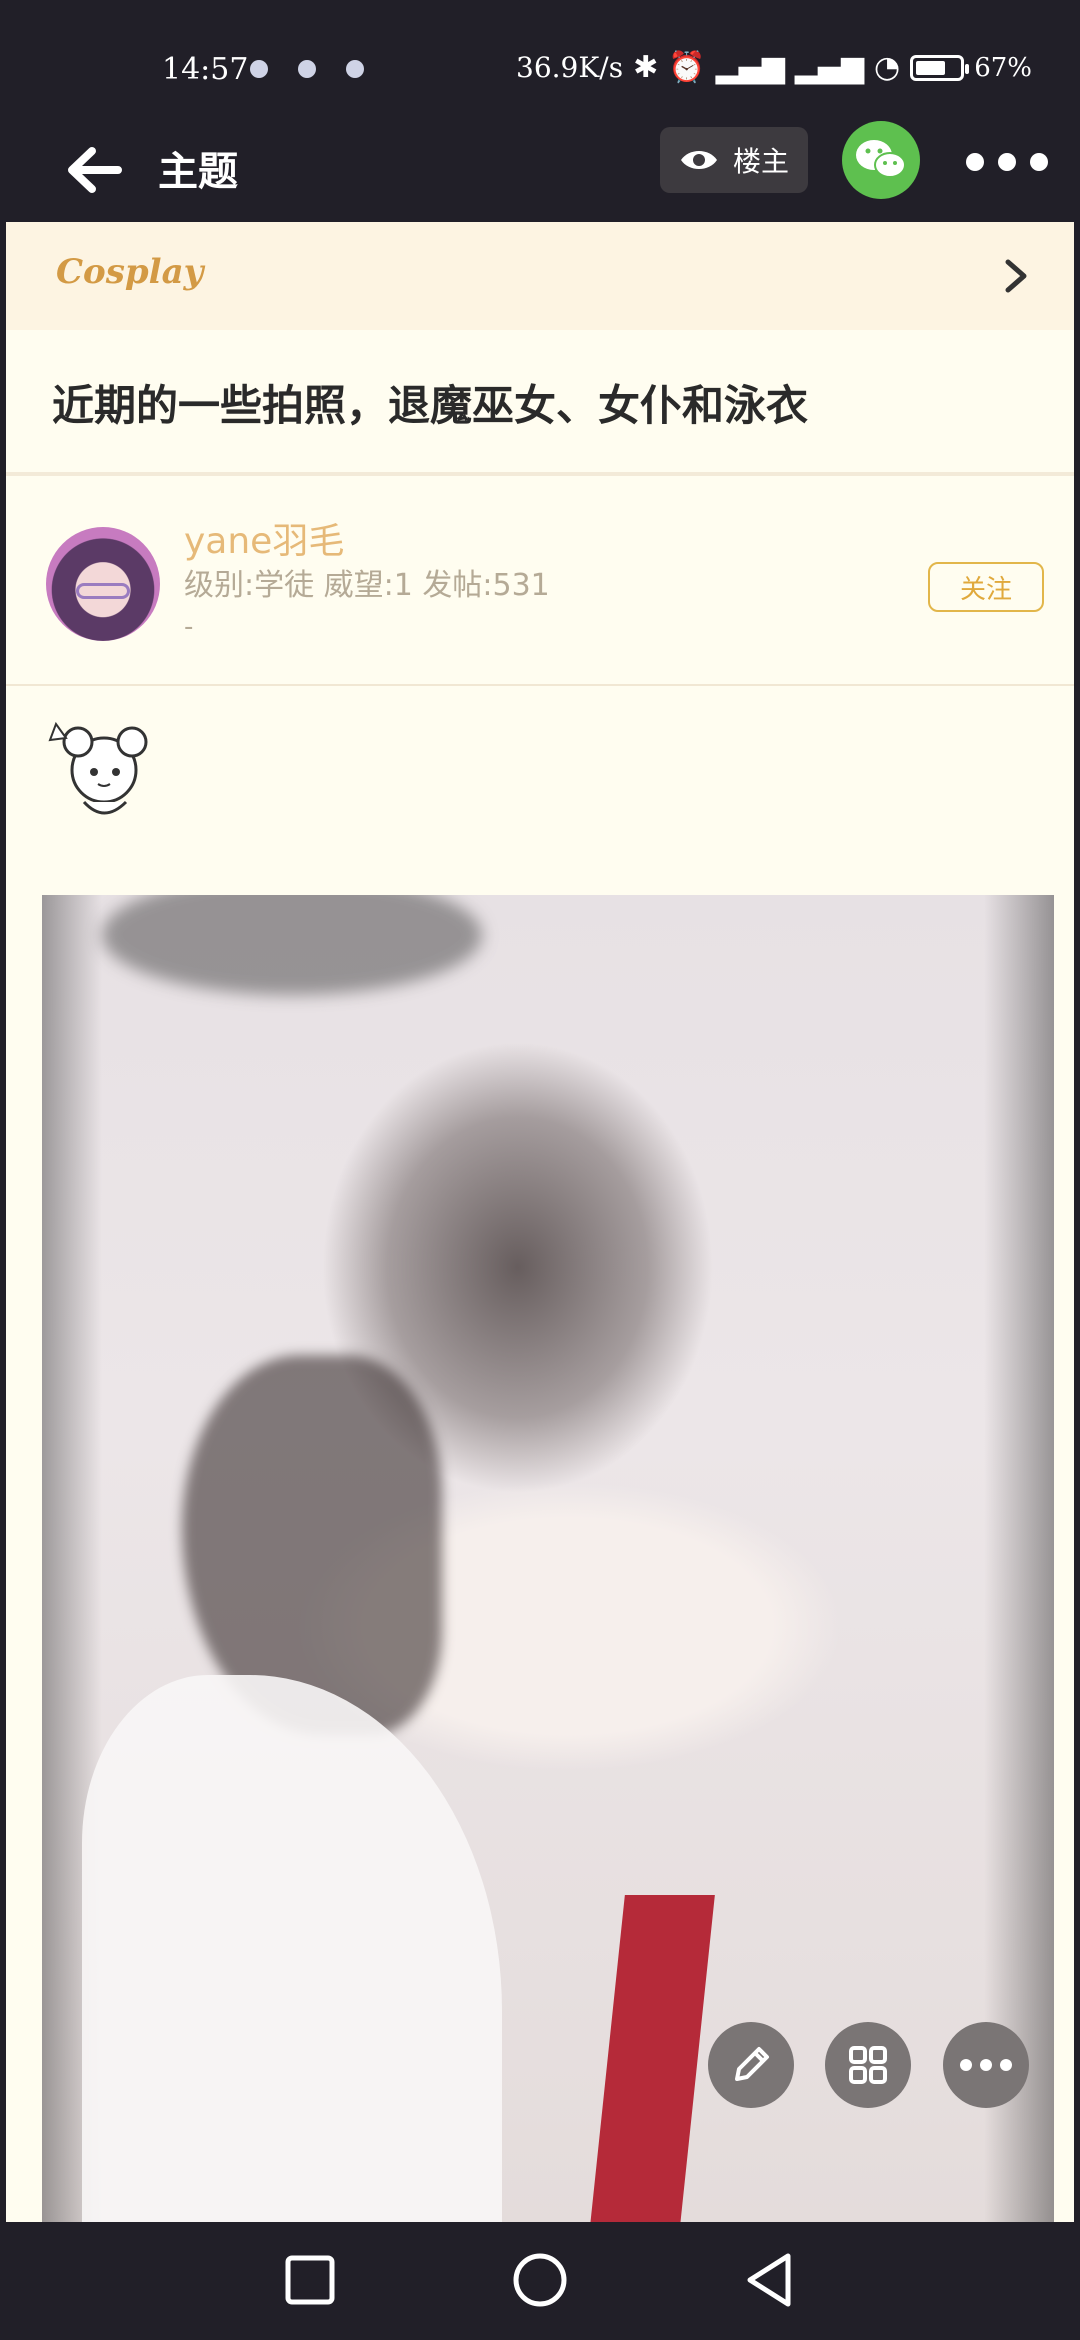 This screenshot has width=1080, height=2340. What do you see at coordinates (687, 67) in the screenshot?
I see `alarm-icon: ⏰` at bounding box center [687, 67].